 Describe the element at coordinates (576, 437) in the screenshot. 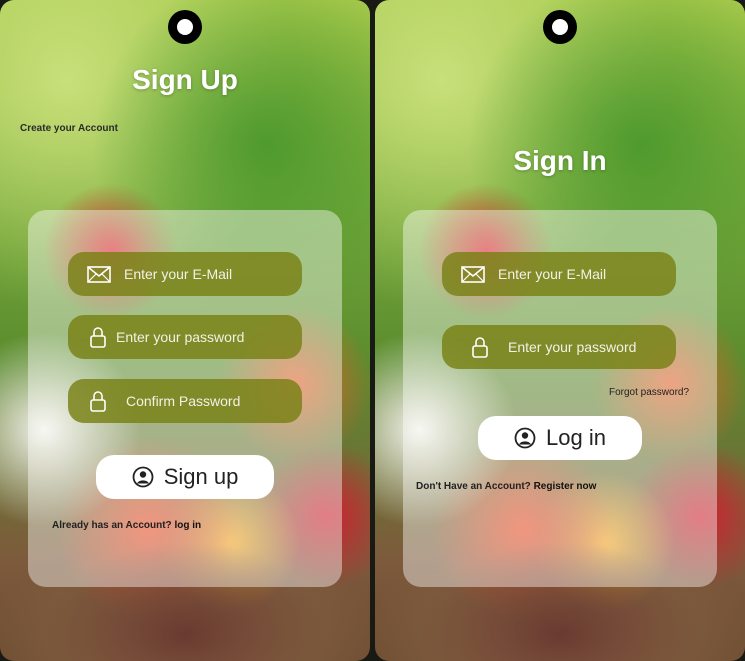

I see `login-button-label: Log in` at that location.